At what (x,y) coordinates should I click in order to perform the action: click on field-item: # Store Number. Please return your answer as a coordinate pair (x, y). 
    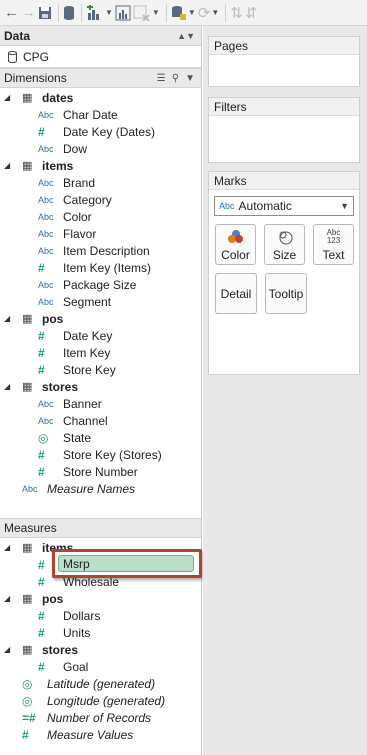
    Looking at the image, I should click on (100, 471).